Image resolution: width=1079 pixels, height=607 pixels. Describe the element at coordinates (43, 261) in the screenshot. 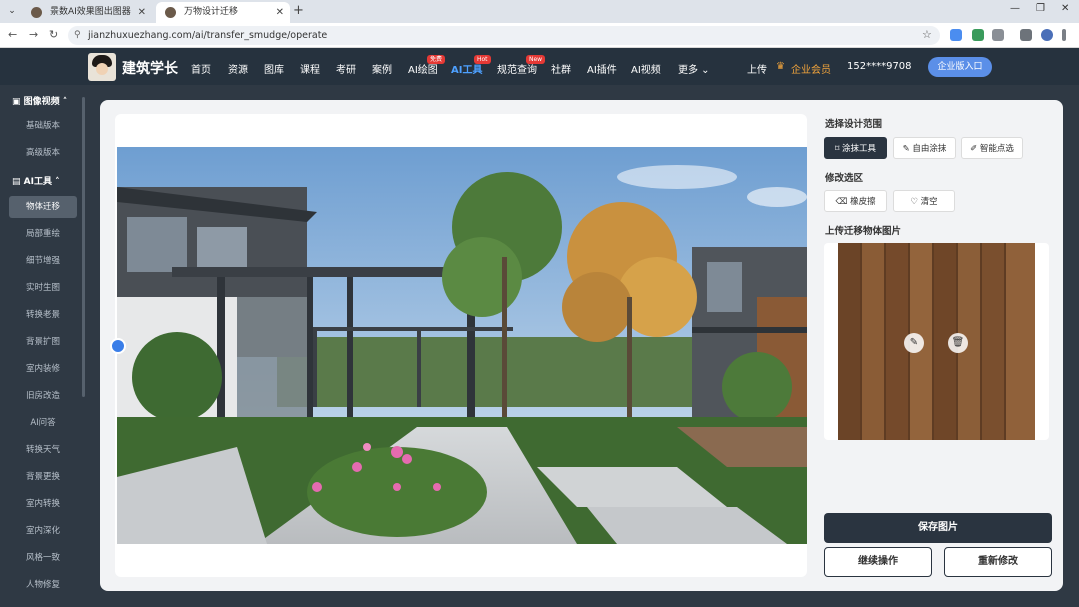

I see `sidebar-item-detail: 细节增强` at that location.